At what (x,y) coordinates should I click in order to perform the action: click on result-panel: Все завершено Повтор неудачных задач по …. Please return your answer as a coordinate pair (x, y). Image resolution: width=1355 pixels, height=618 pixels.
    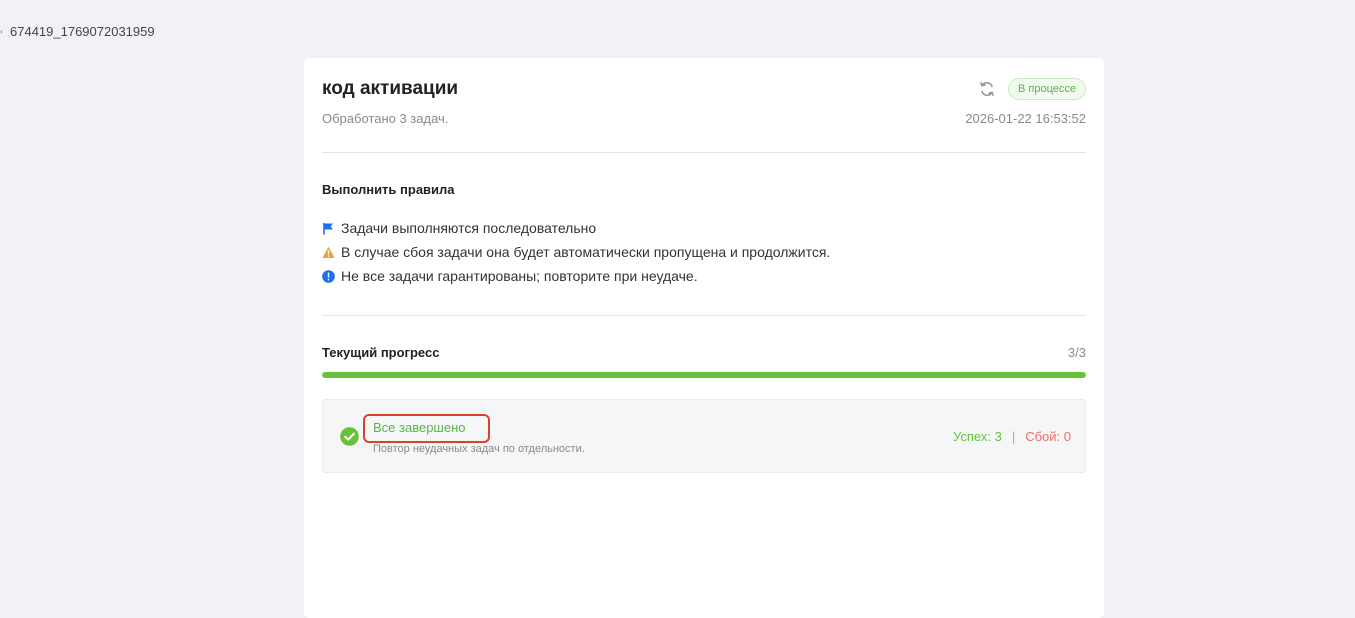
    Looking at the image, I should click on (704, 436).